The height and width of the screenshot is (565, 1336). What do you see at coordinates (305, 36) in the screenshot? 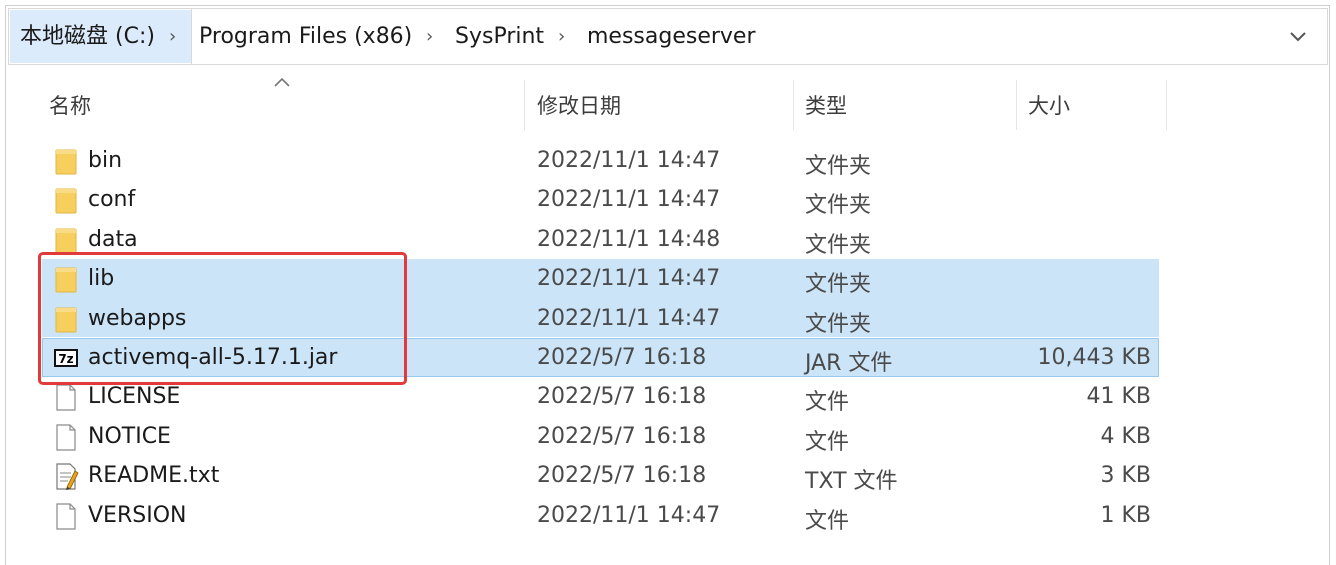
I see `breadcrumb-item-program-files: Program Files (x86)` at bounding box center [305, 36].